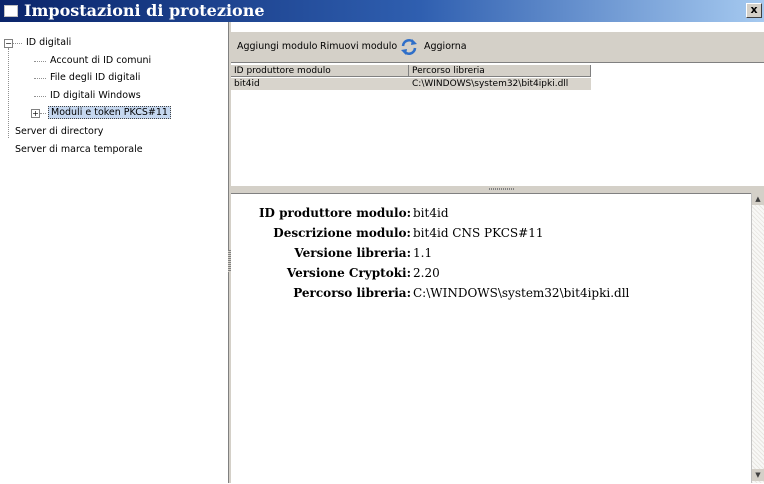 The image size is (764, 484). Describe the element at coordinates (497, 47) in the screenshot. I see `toolbar: Aggiungi modulo Rimuovi modulo Aggiorna` at that location.